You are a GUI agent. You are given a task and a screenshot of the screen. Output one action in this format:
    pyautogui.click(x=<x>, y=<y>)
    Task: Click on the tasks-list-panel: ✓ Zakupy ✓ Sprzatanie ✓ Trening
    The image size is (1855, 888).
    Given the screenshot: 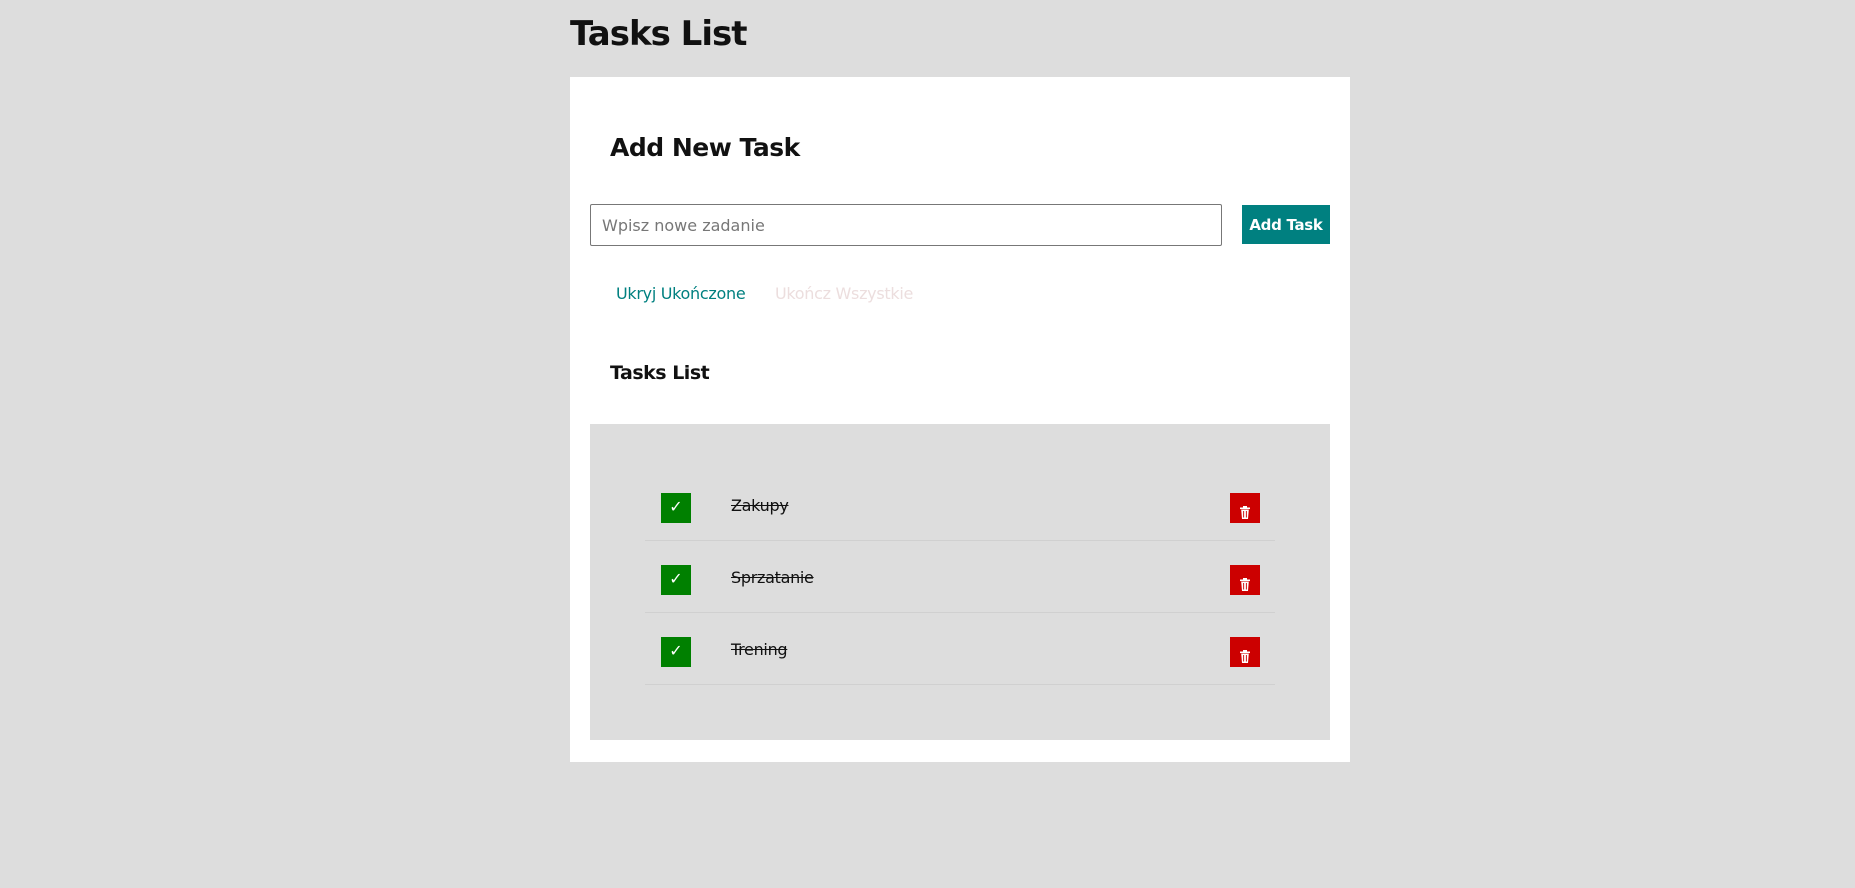 What is the action you would take?
    pyautogui.click(x=960, y=582)
    